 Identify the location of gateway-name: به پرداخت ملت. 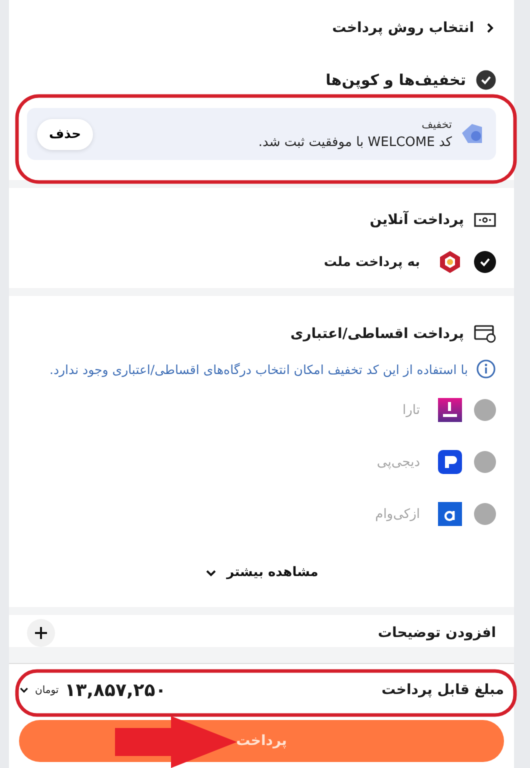
(372, 262).